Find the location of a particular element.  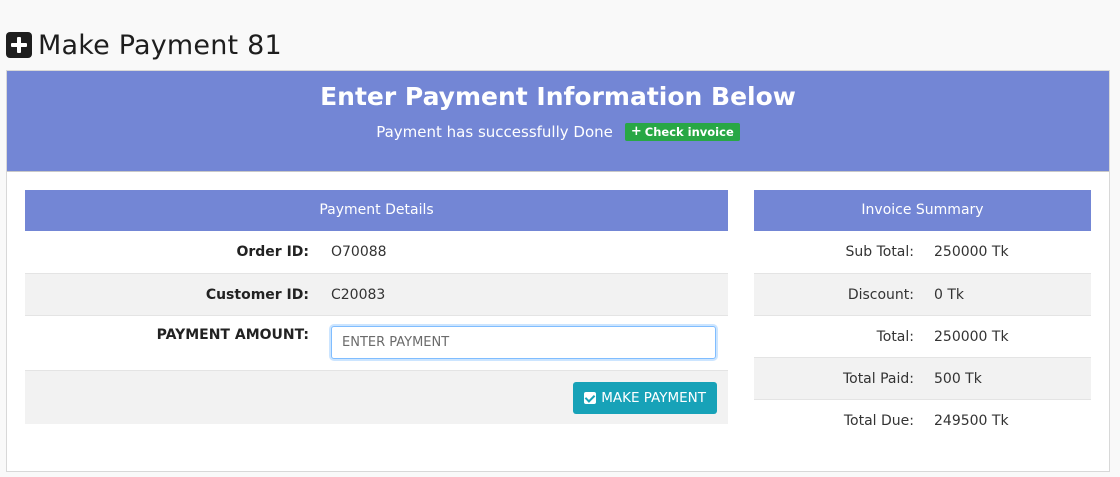

make-payment-label: MAKE PAYMENT is located at coordinates (653, 397).